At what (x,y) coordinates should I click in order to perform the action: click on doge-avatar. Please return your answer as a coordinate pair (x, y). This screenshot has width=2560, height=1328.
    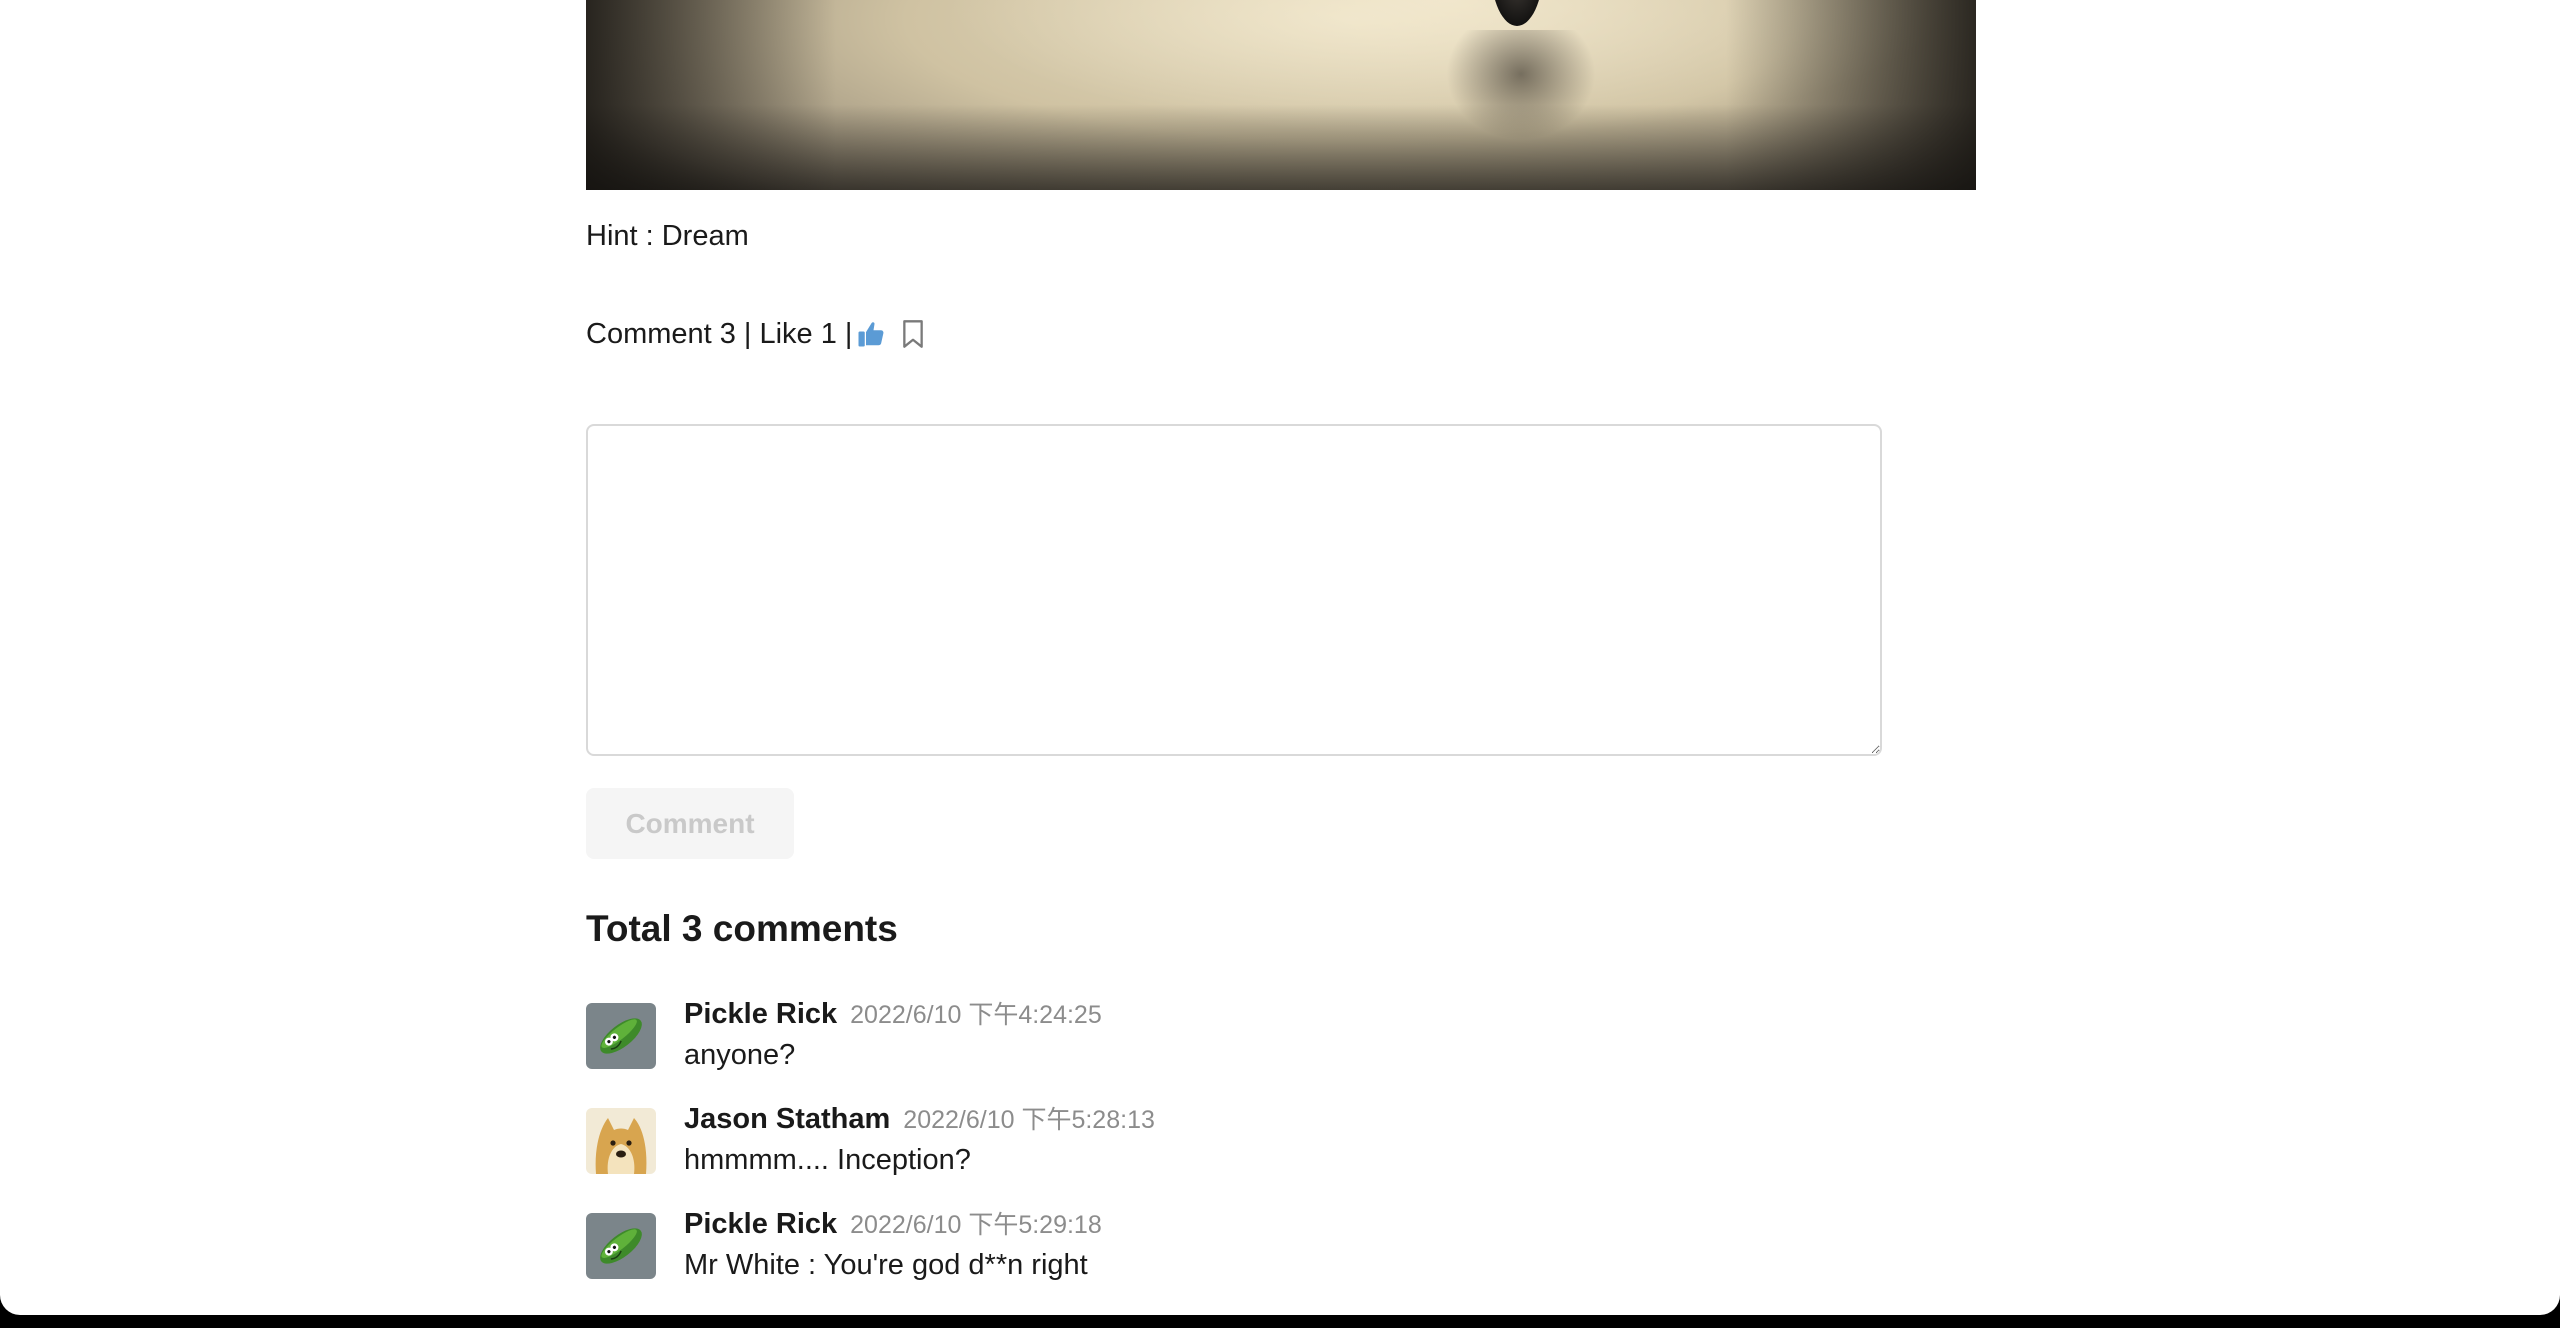
    Looking at the image, I should click on (621, 1141).